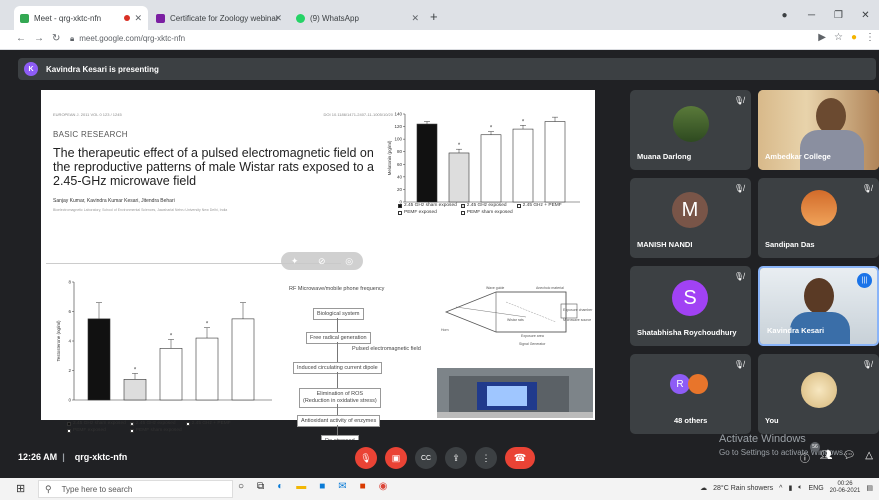 This screenshot has height=500, width=879. I want to click on captions-button: CC, so click(426, 458).